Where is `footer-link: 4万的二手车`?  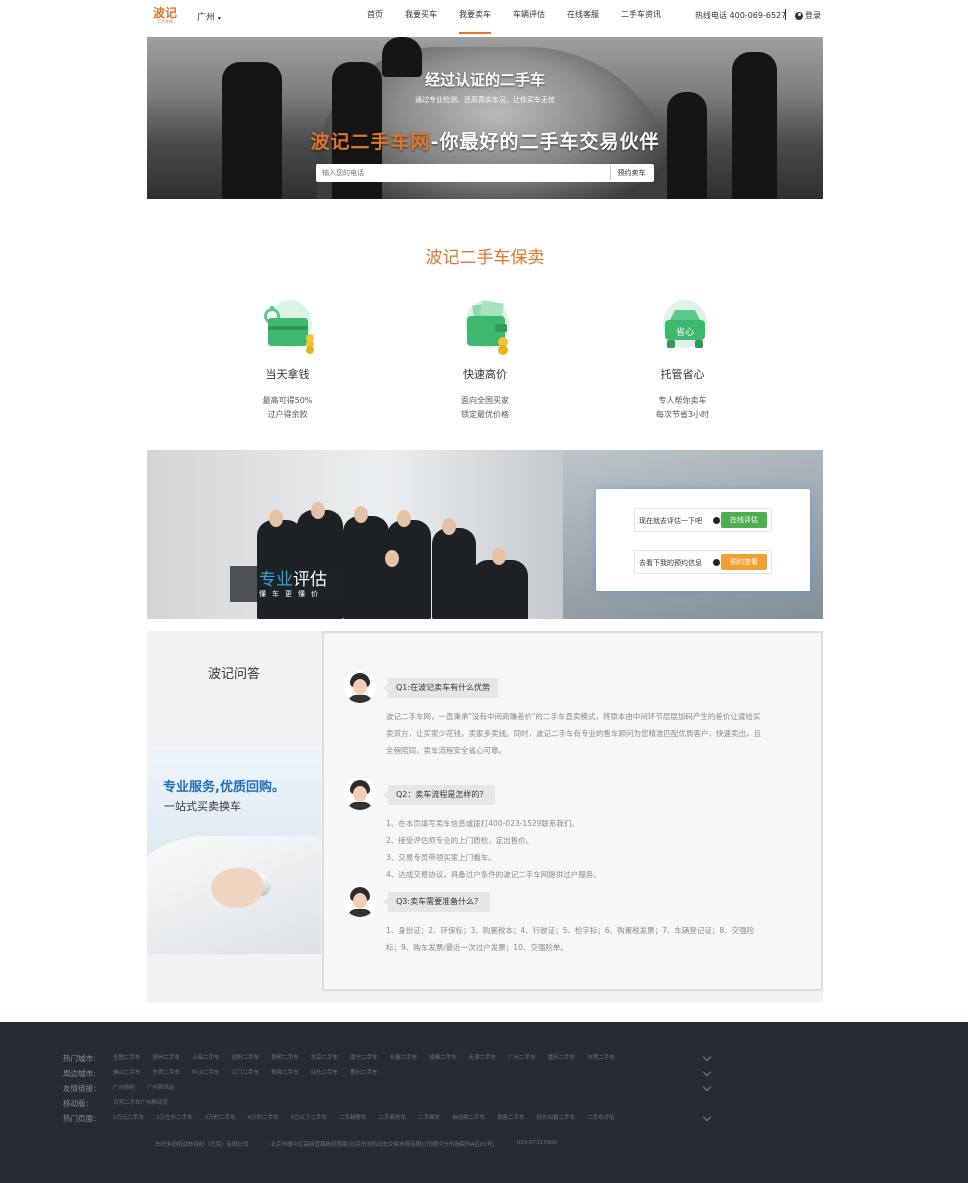 footer-link: 4万的二手车 is located at coordinates (263, 1118).